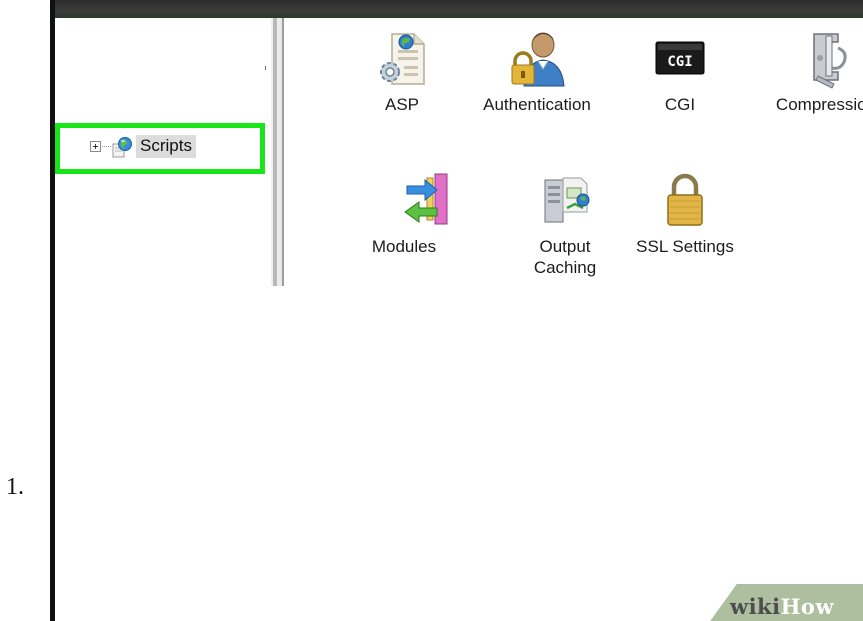  I want to click on asp-page-icon, so click(402, 59).